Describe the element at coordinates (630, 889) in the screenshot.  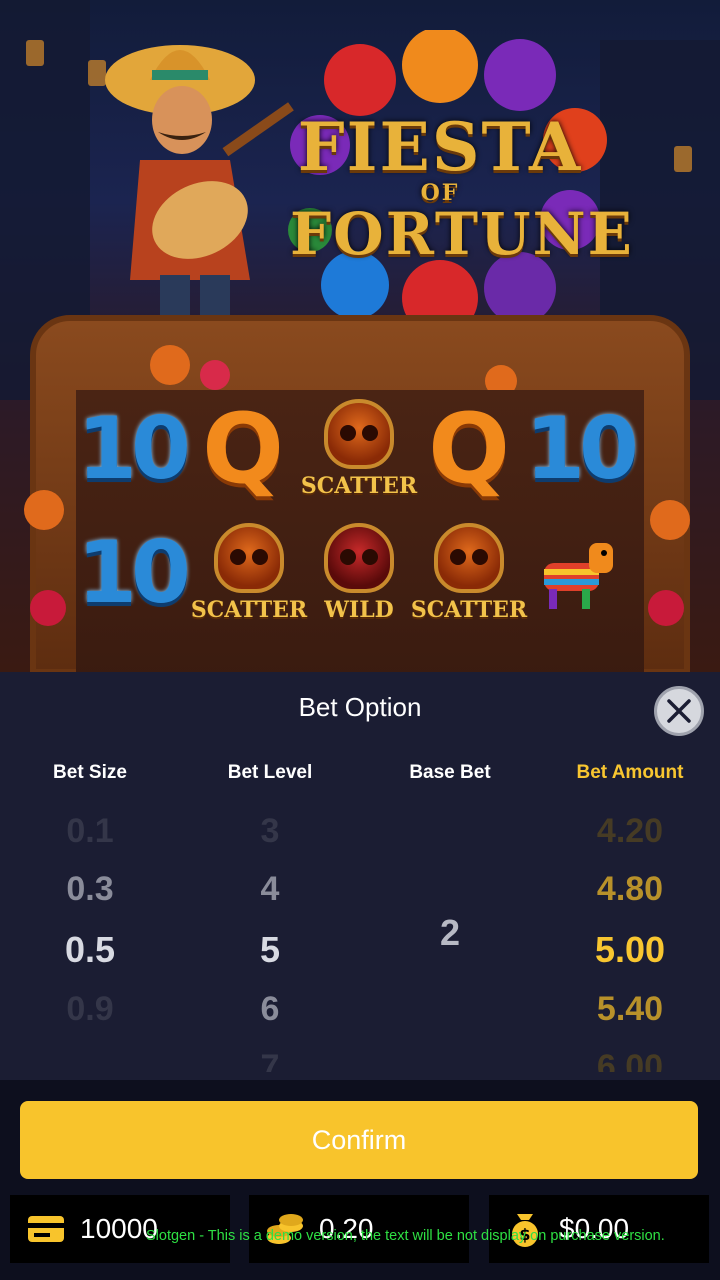
I see `picker-option: 4.80` at that location.